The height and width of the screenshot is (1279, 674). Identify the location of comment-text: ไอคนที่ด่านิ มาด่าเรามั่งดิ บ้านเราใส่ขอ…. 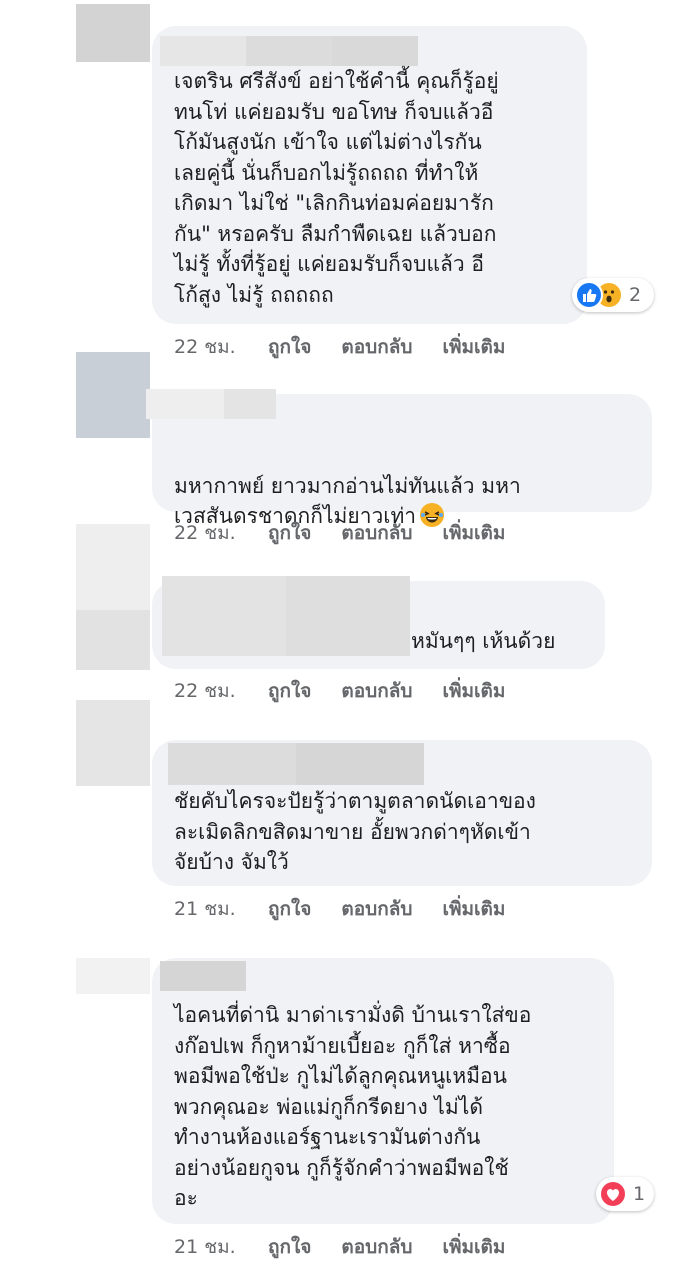
(353, 1106).